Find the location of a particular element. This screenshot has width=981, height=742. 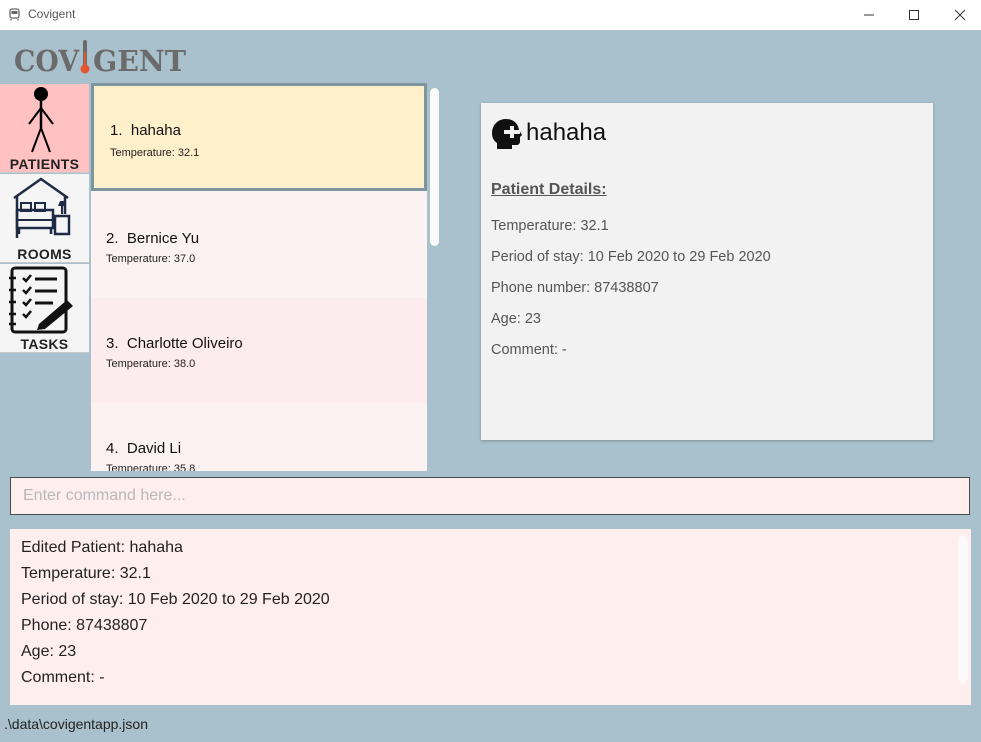

nav-rooms: ROOMS is located at coordinates (44, 218).